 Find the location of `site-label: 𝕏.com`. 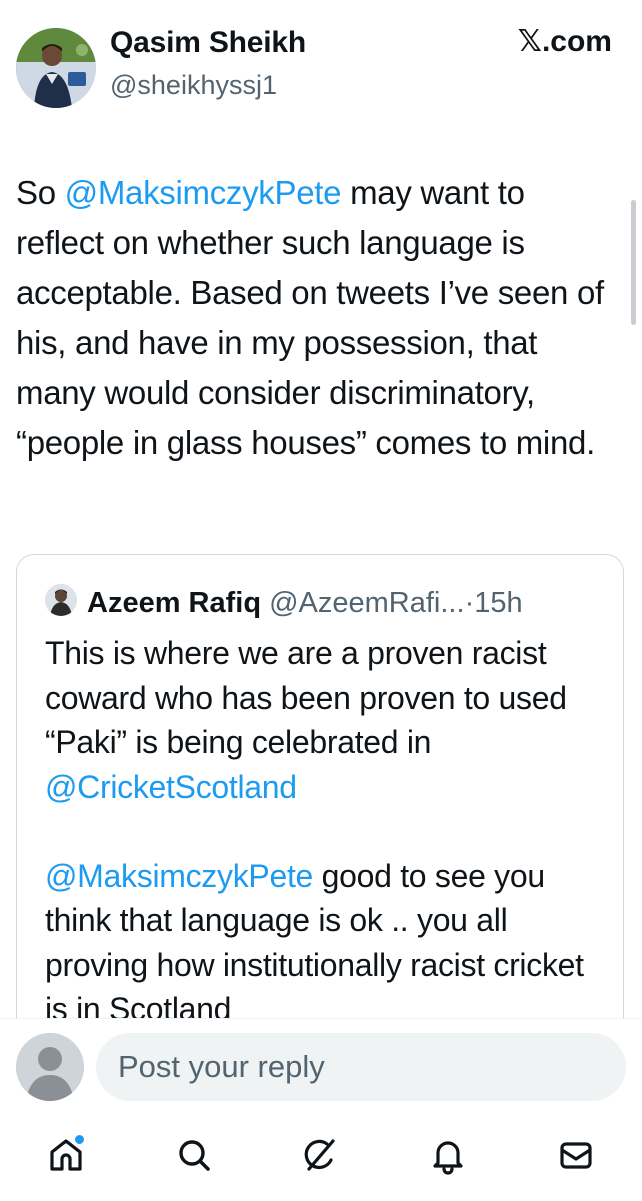

site-label: 𝕏.com is located at coordinates (564, 41).